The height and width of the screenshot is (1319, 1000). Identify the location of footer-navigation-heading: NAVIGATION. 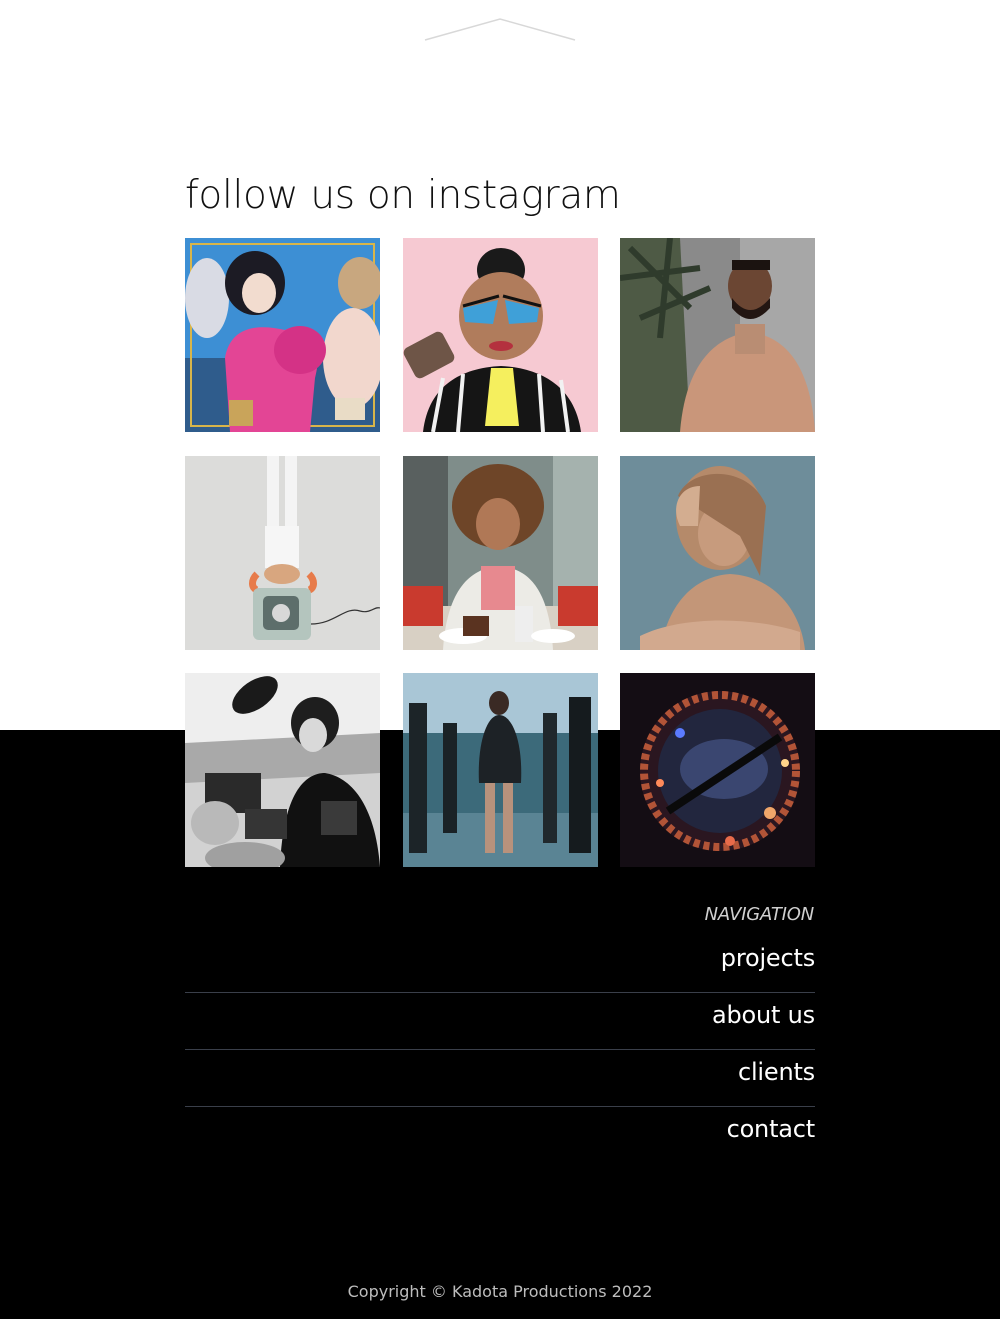
(759, 914).